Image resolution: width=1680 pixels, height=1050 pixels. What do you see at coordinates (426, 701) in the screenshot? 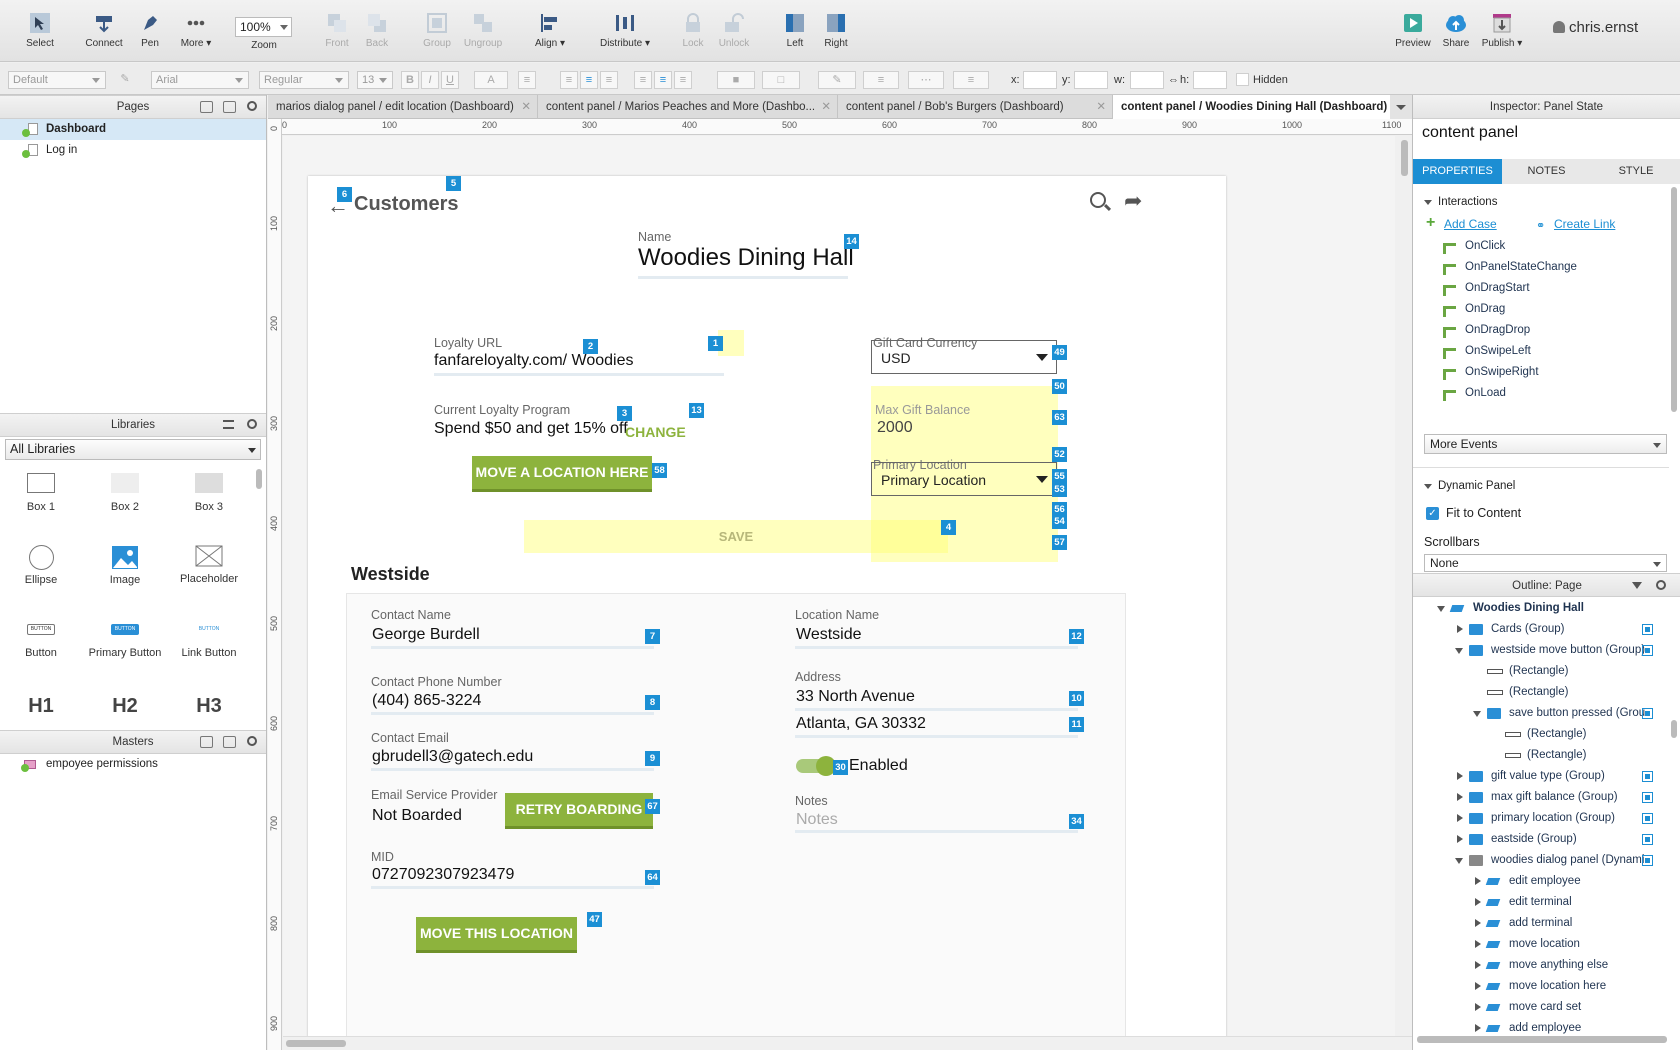
I see `phone-value: (404) 865-3224` at bounding box center [426, 701].